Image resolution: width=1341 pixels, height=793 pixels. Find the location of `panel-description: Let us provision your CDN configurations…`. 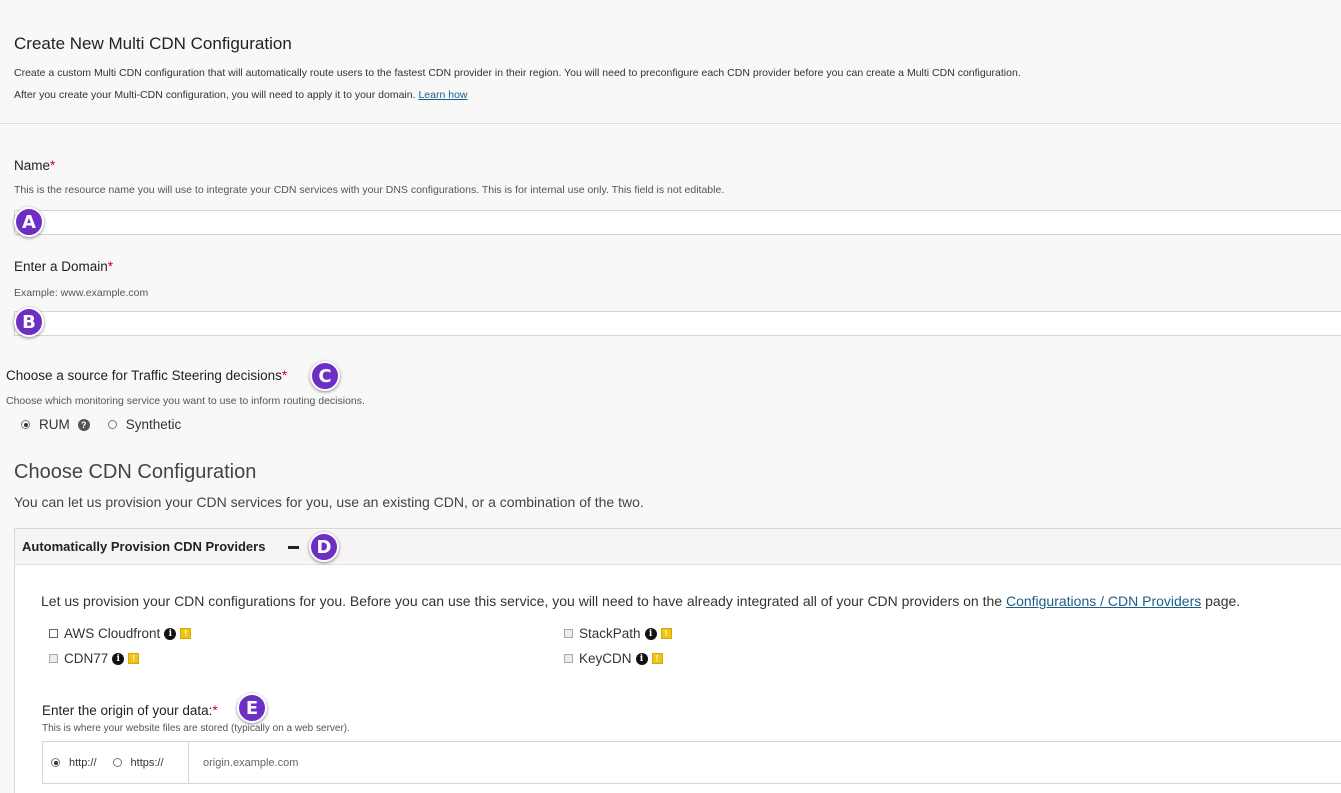

panel-description: Let us provision your CDN configurations… is located at coordinates (641, 601).